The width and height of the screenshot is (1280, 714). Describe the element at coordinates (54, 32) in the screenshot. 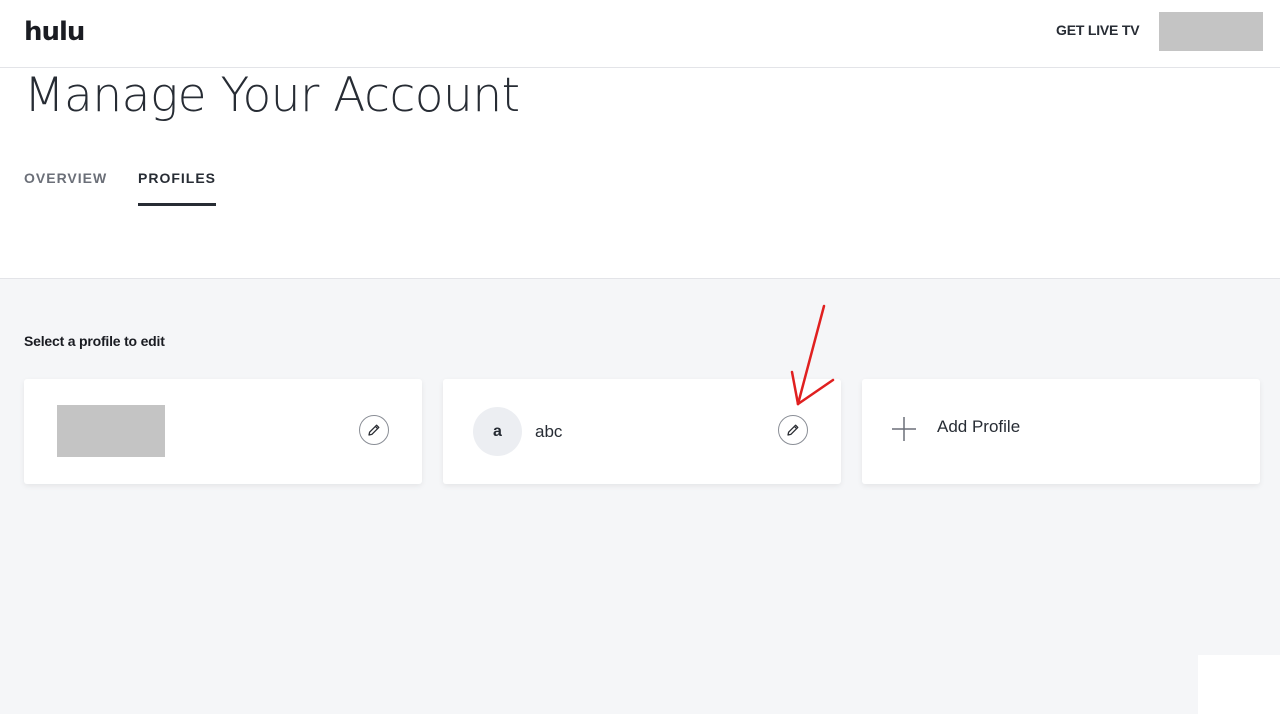

I see `hulu-logo: hulu` at that location.